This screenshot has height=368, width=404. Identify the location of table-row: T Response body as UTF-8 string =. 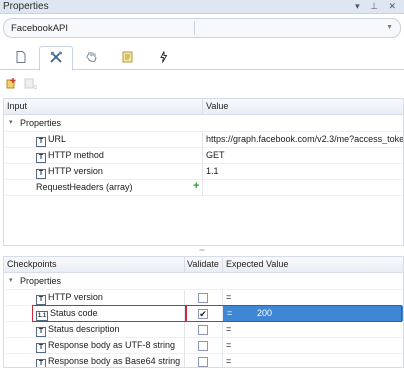
(203, 346).